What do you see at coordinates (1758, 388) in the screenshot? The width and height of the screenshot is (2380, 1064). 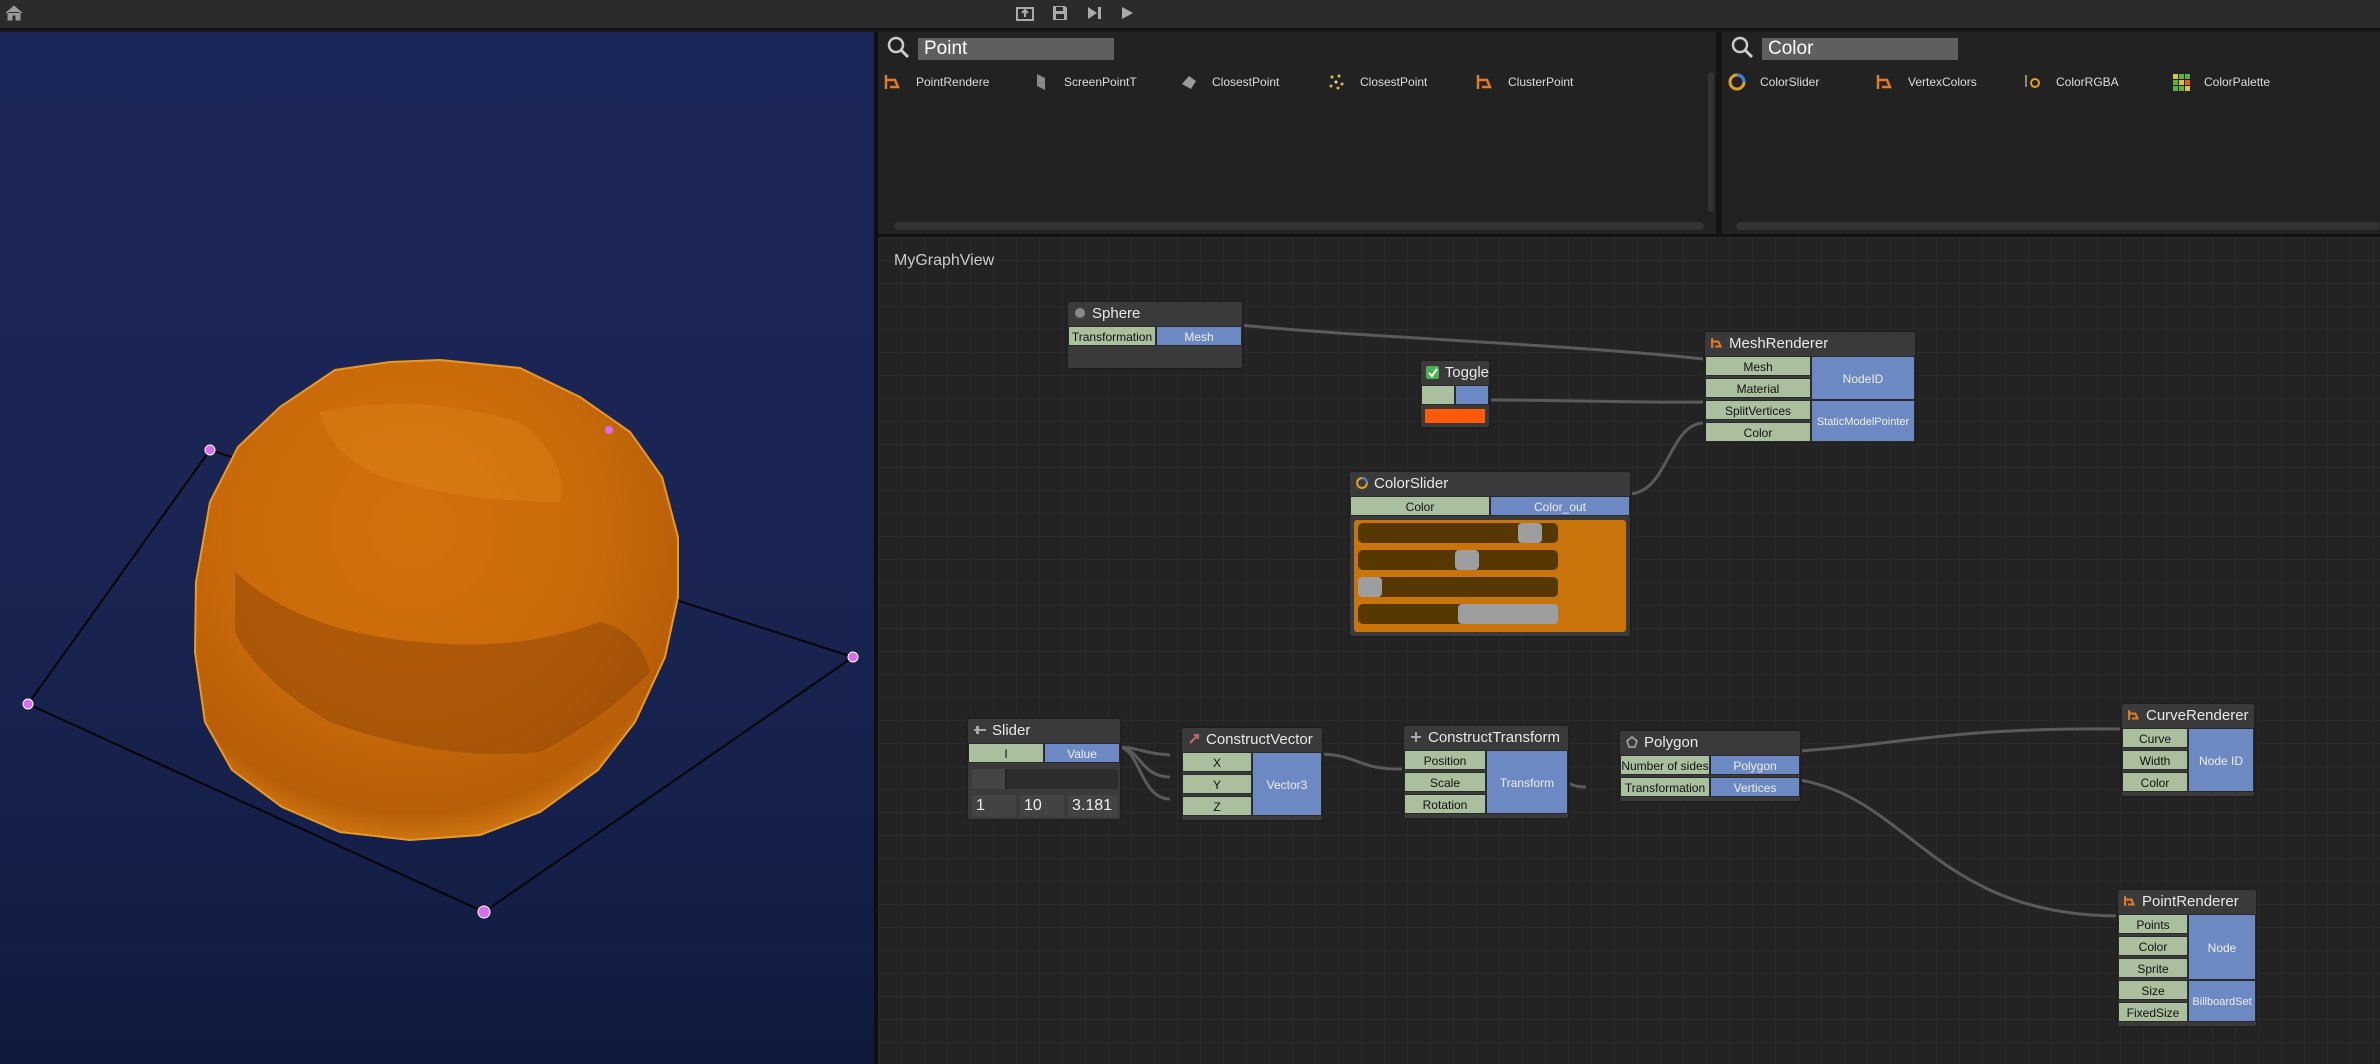 I see `port-in: Material` at bounding box center [1758, 388].